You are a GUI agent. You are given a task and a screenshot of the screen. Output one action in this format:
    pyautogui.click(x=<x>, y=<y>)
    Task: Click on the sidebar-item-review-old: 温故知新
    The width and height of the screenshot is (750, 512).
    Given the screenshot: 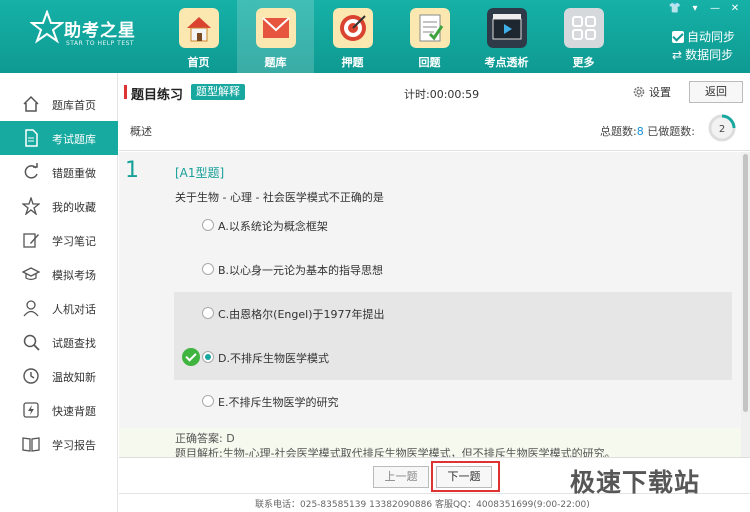 What is the action you would take?
    pyautogui.click(x=59, y=376)
    